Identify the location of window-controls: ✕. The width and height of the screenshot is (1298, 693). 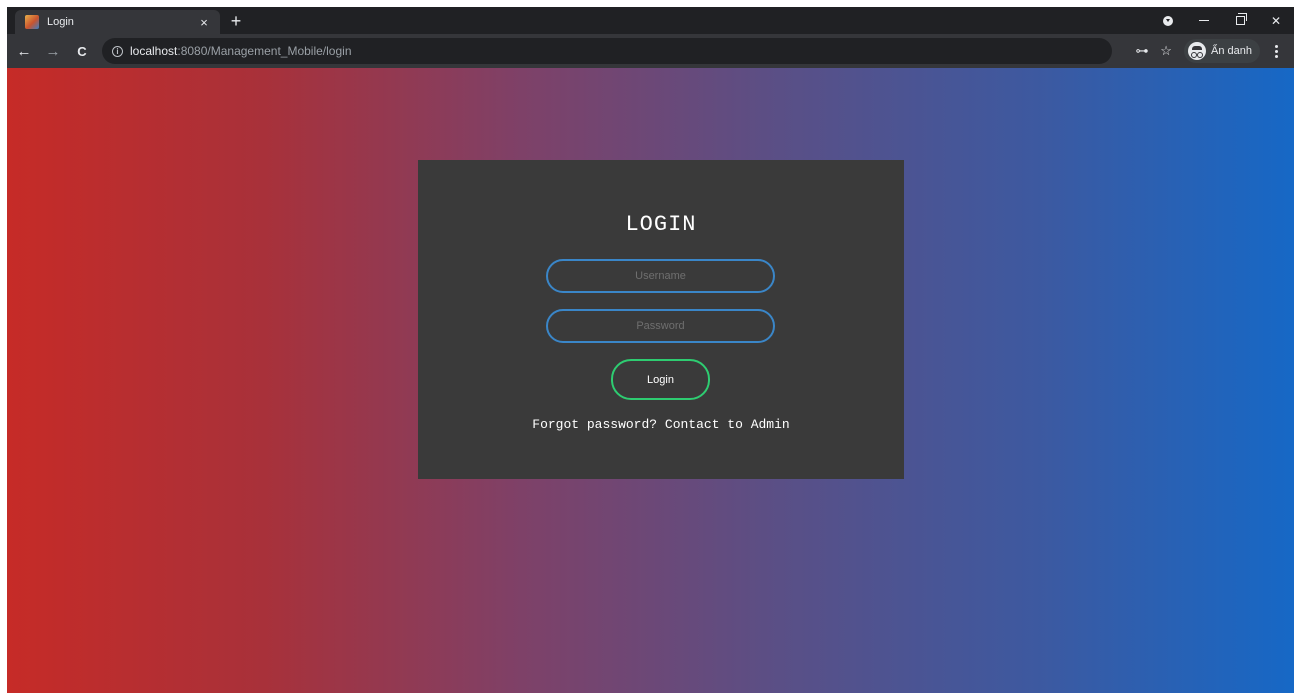
(1222, 20).